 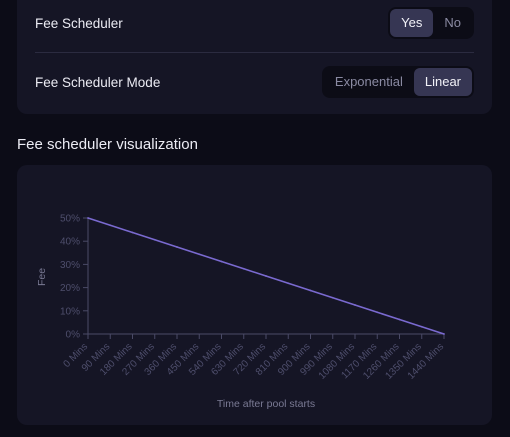 What do you see at coordinates (70, 219) in the screenshot?
I see `y-tick-label: 50%` at bounding box center [70, 219].